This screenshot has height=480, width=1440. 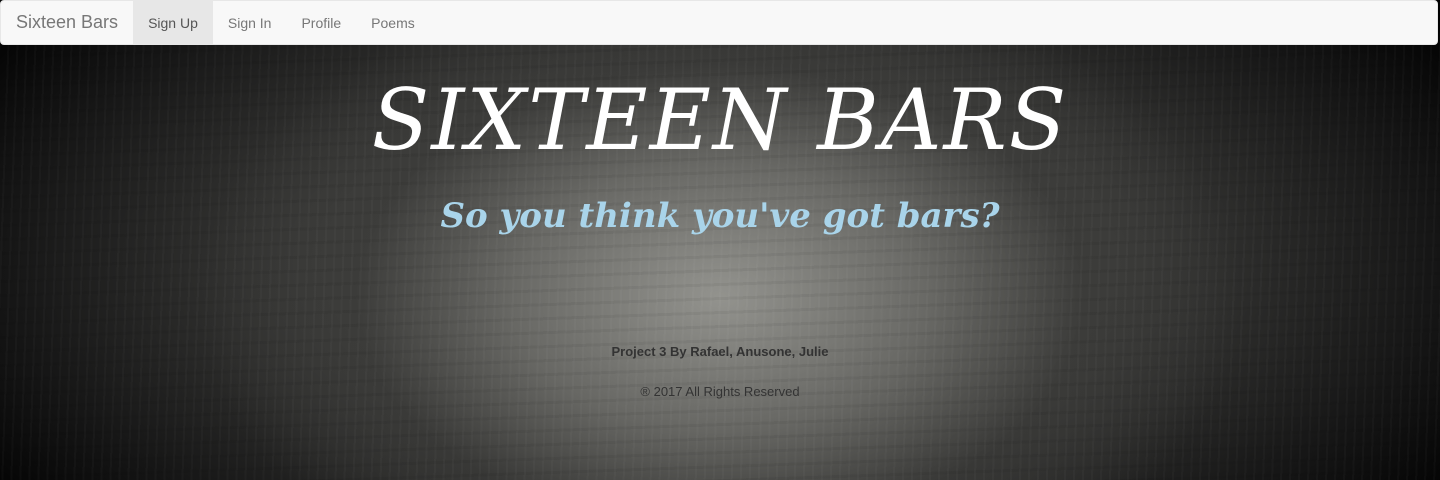 I want to click on footer-copyright: ® 2017 All Rights Reserved, so click(x=720, y=391).